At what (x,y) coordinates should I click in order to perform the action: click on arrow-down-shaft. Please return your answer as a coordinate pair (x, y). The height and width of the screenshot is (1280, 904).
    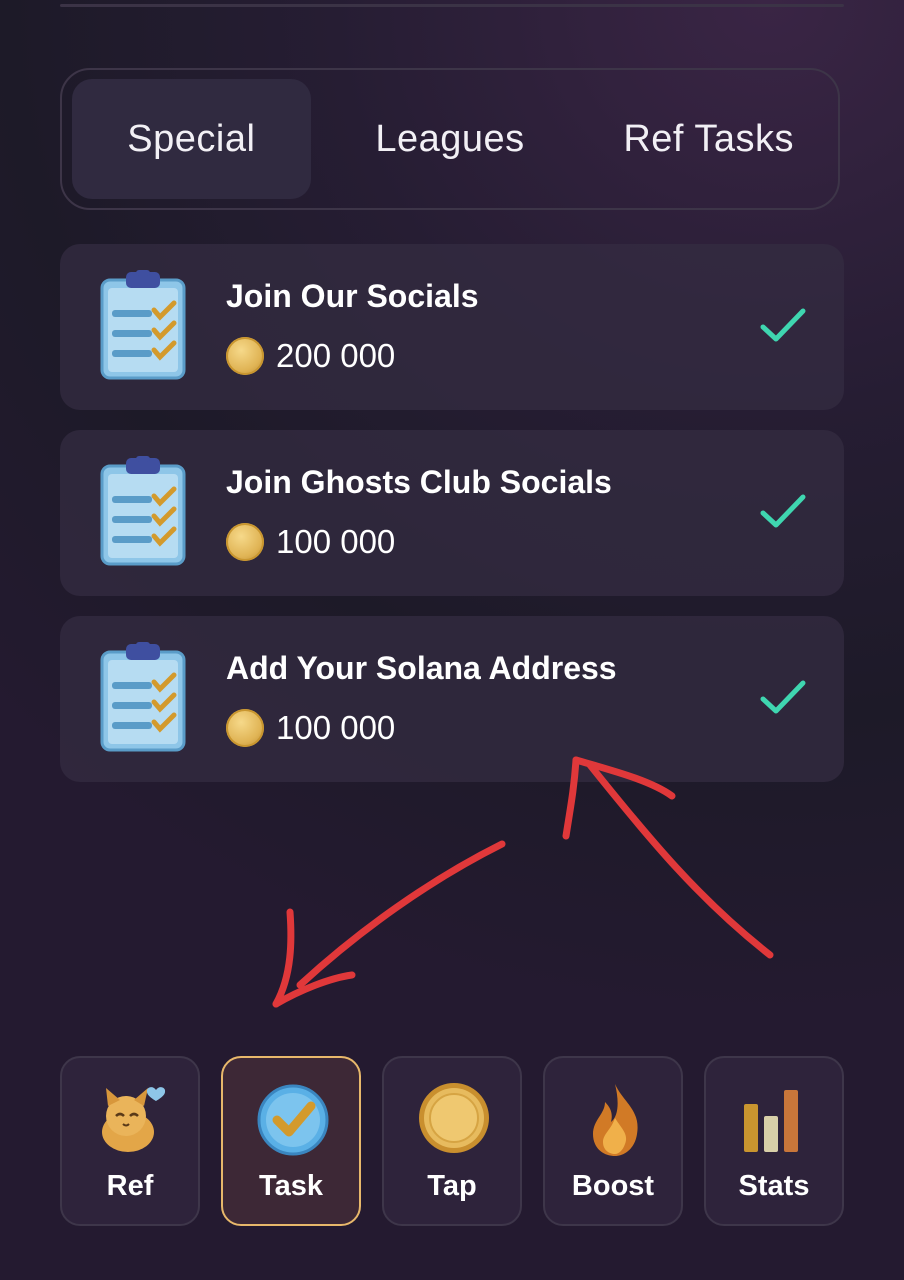
    Looking at the image, I should click on (401, 914).